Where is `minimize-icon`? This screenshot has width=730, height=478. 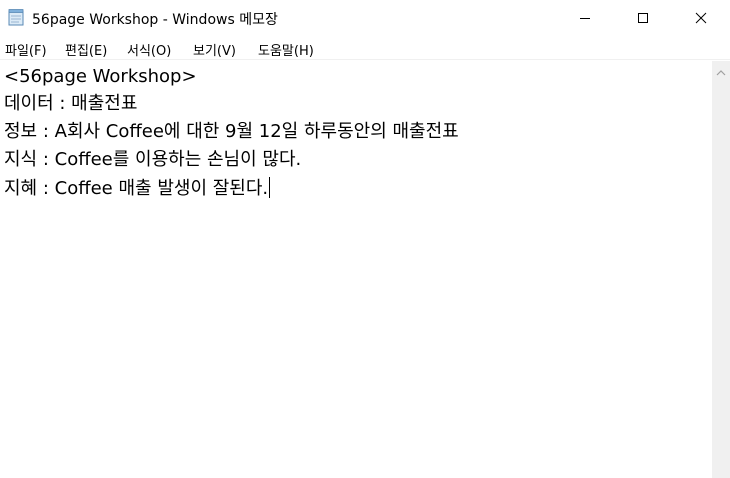 minimize-icon is located at coordinates (585, 18).